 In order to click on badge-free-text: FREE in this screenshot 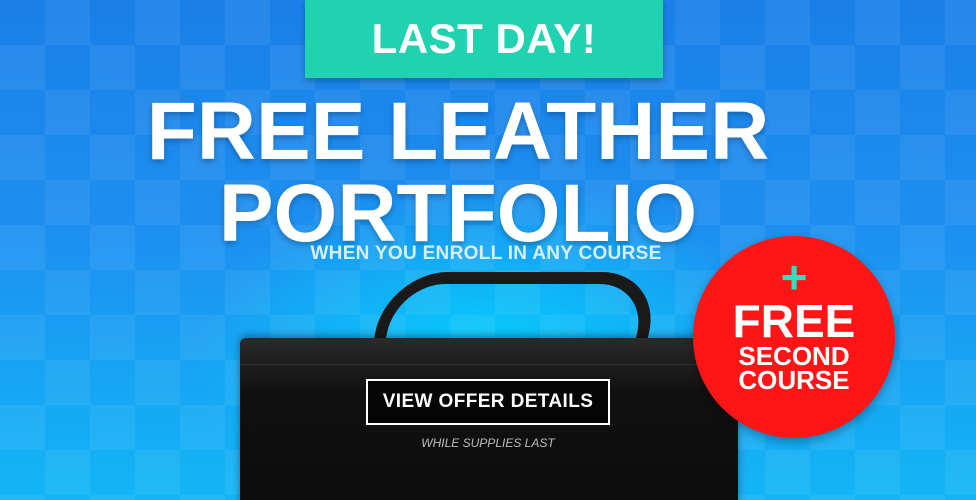, I will do `click(794, 321)`.